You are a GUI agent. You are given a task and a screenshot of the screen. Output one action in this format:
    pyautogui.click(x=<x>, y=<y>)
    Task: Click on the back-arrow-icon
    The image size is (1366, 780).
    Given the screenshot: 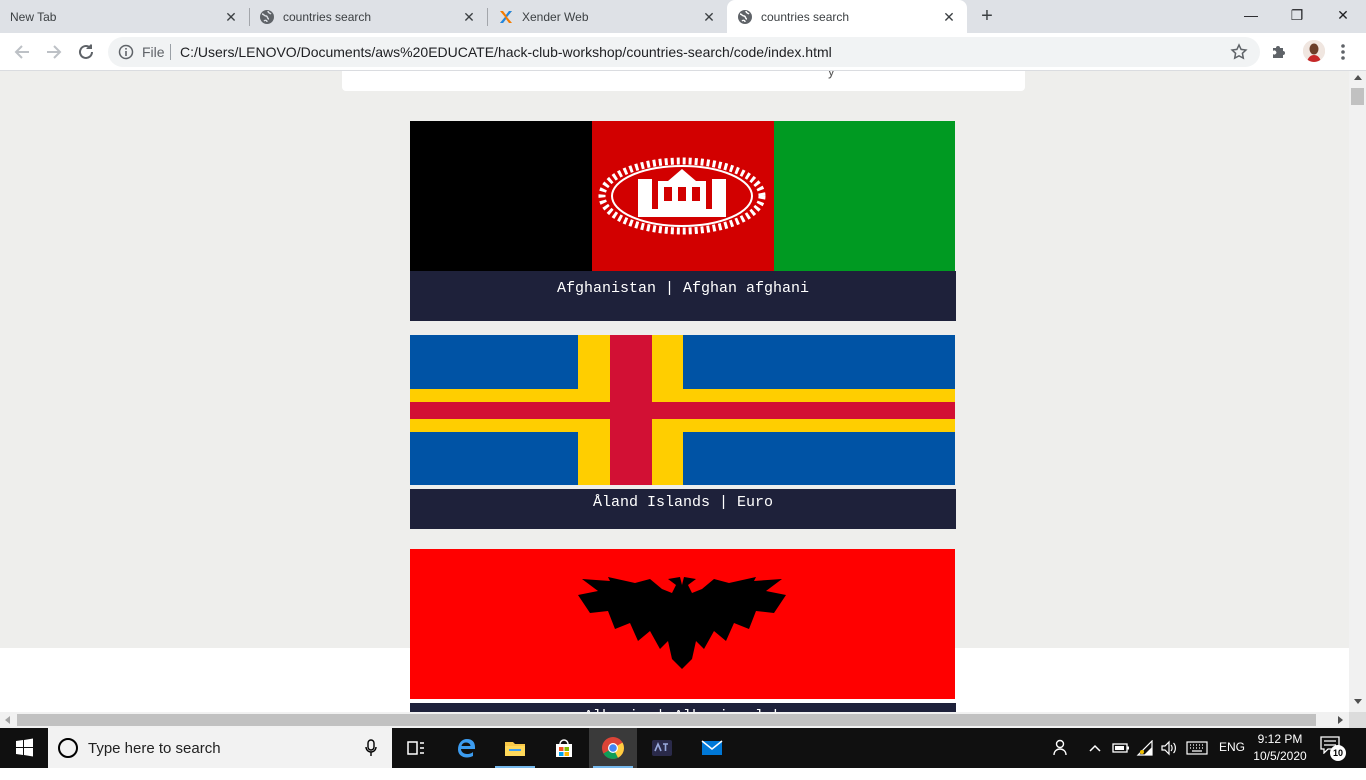 What is the action you would take?
    pyautogui.click(x=22, y=52)
    